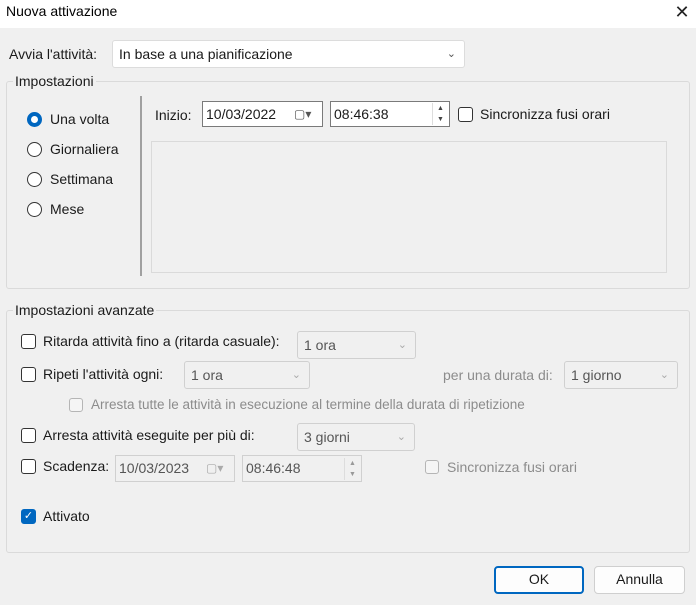 This screenshot has width=696, height=605. Describe the element at coordinates (539, 580) in the screenshot. I see `ok-button: OK` at that location.